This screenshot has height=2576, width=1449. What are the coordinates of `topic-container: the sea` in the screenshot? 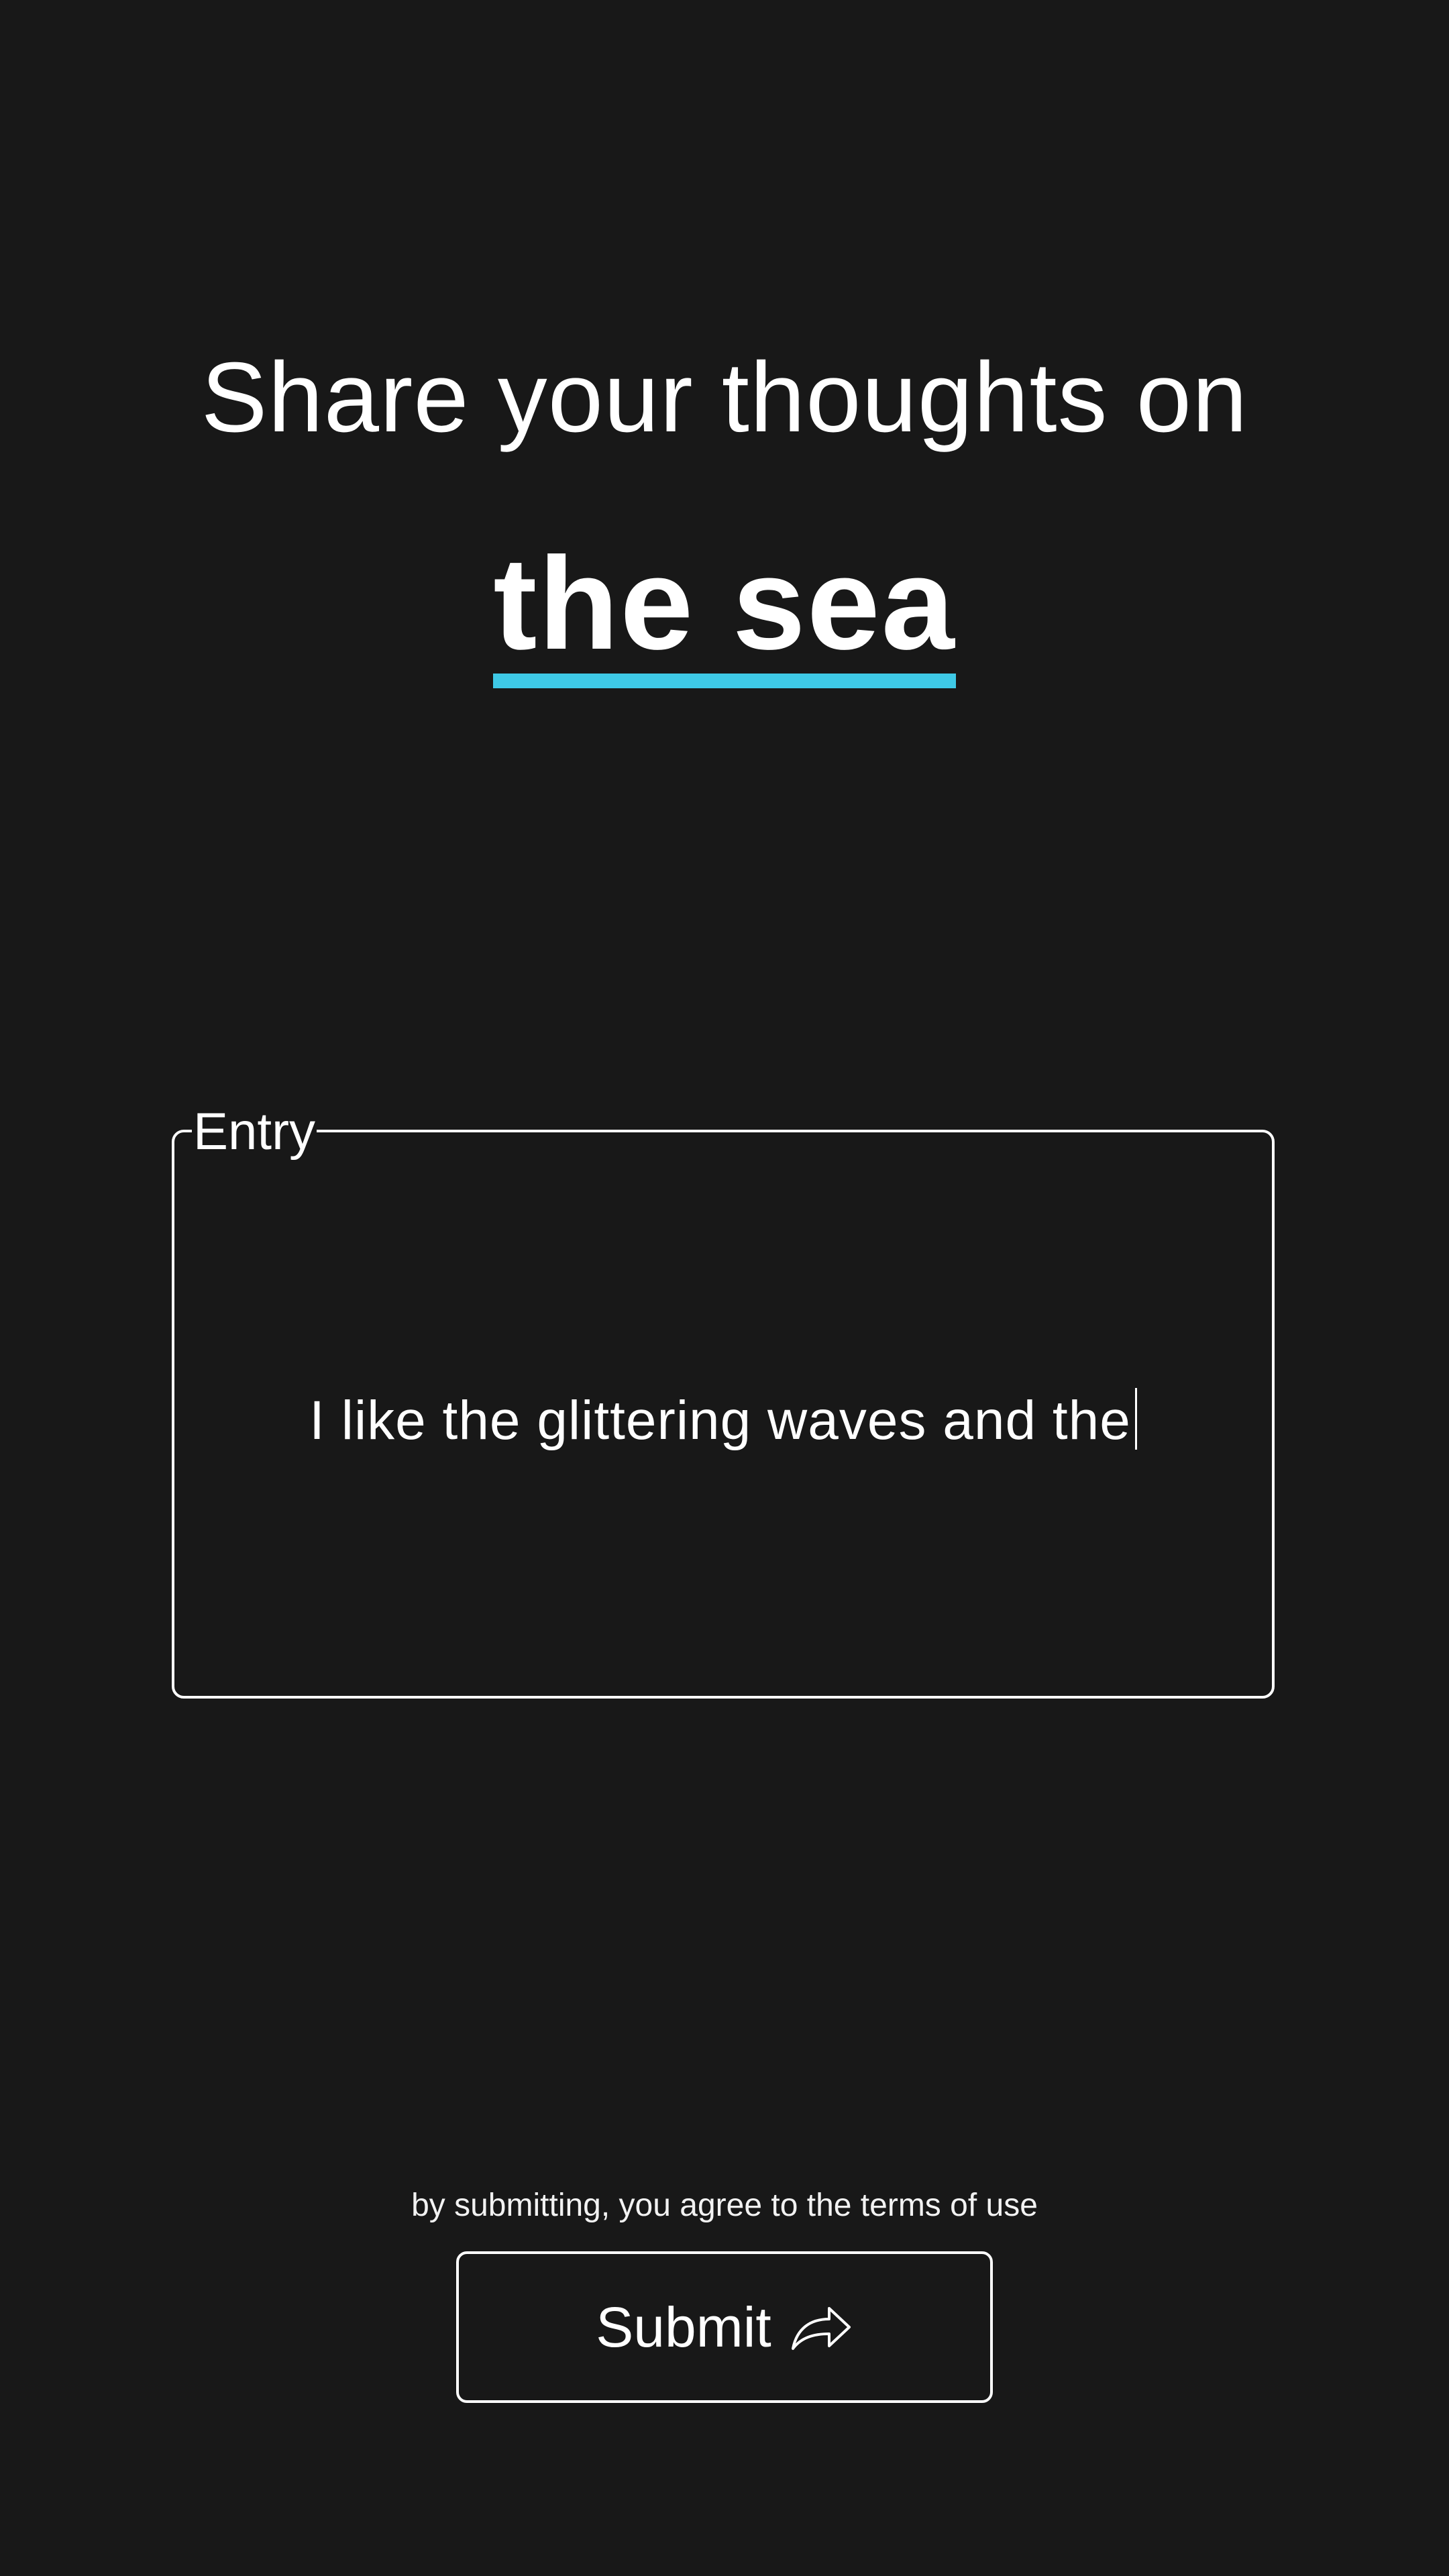 It's located at (724, 612).